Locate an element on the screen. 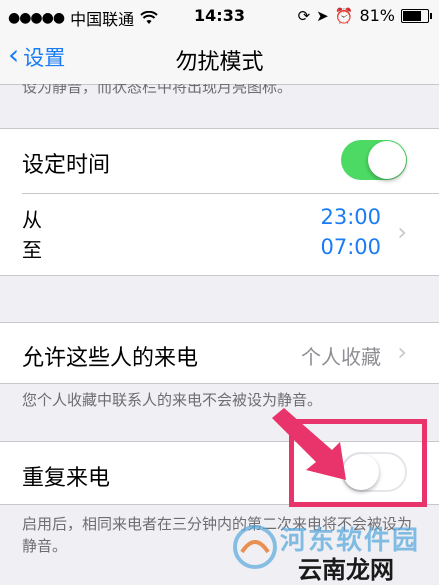 Image resolution: width=439 pixels, height=585 pixels. watermark-logo is located at coordinates (255, 547).